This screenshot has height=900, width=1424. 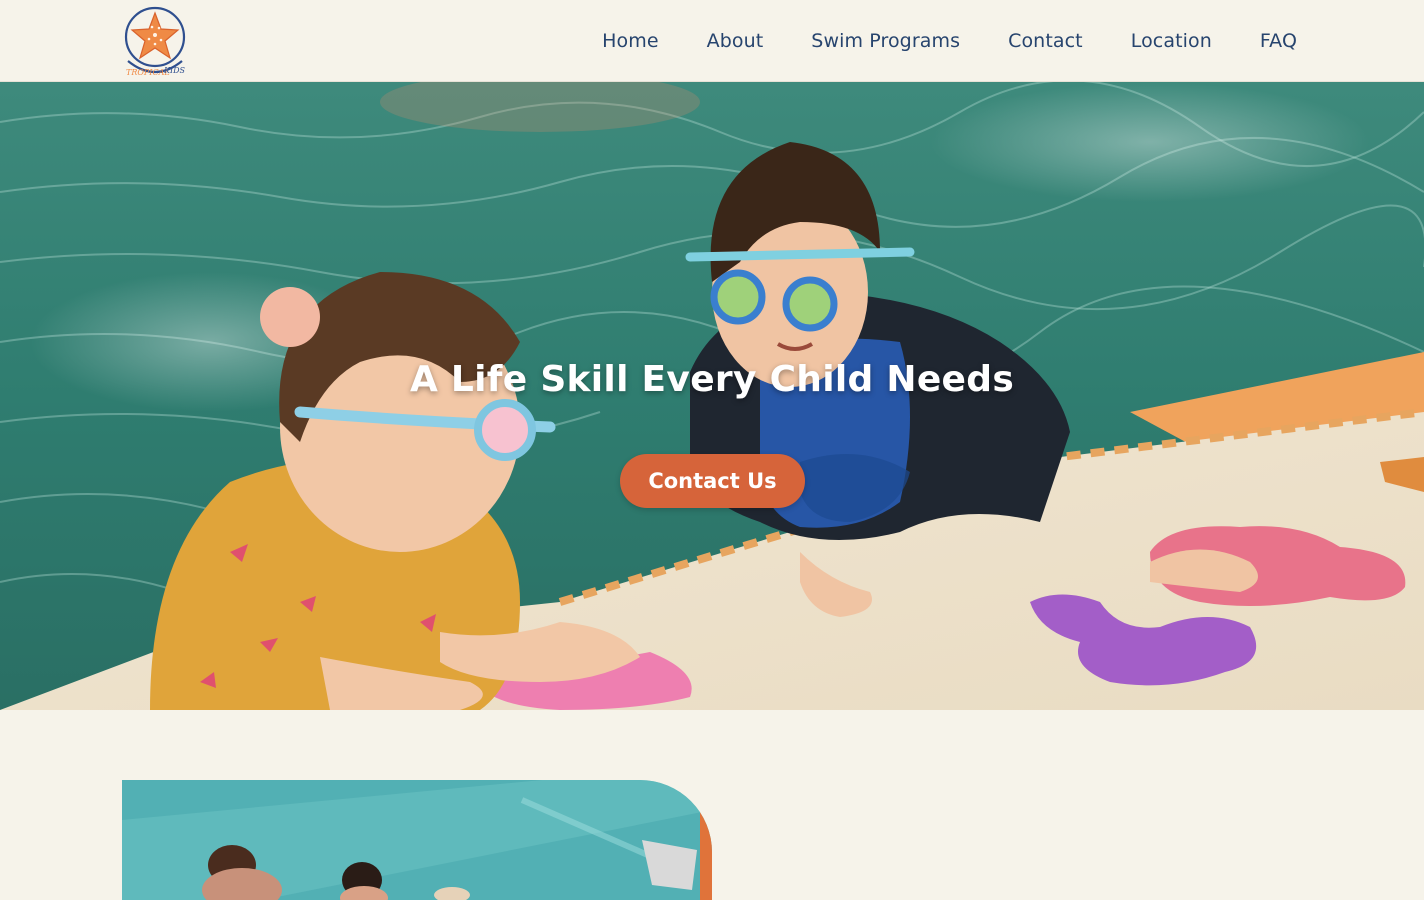 What do you see at coordinates (712, 379) in the screenshot?
I see `hero-title: A Life Skill Every Child Needs` at bounding box center [712, 379].